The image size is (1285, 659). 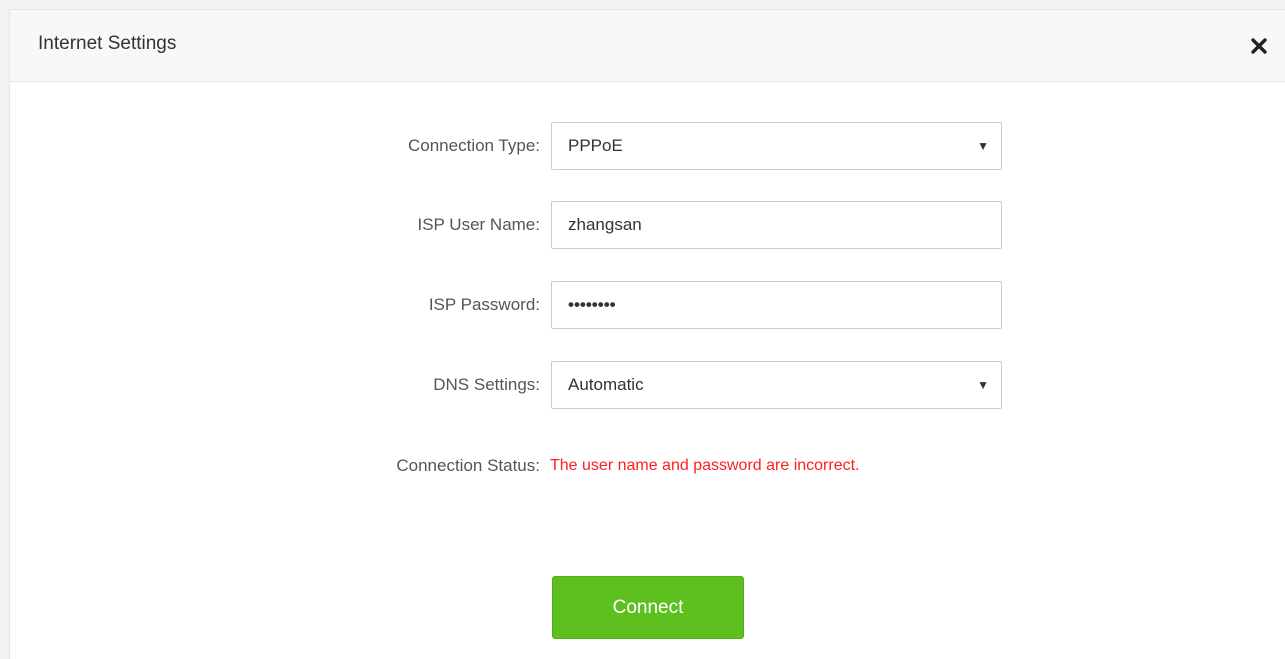 I want to click on dns-settings-row: DNS Settings: Automatic ▼, so click(x=647, y=385).